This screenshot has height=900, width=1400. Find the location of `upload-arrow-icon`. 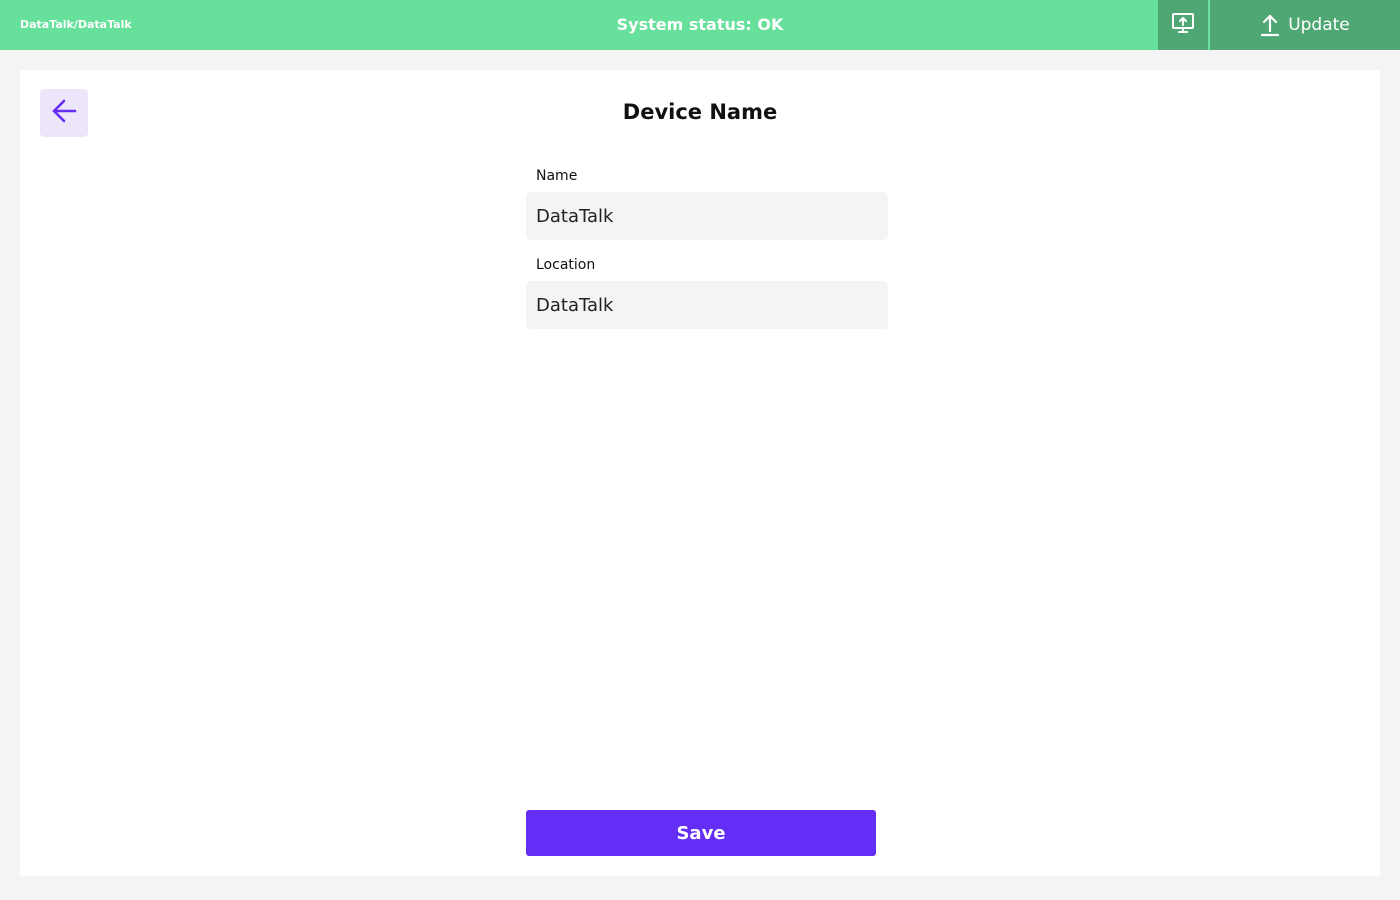

upload-arrow-icon is located at coordinates (1270, 25).